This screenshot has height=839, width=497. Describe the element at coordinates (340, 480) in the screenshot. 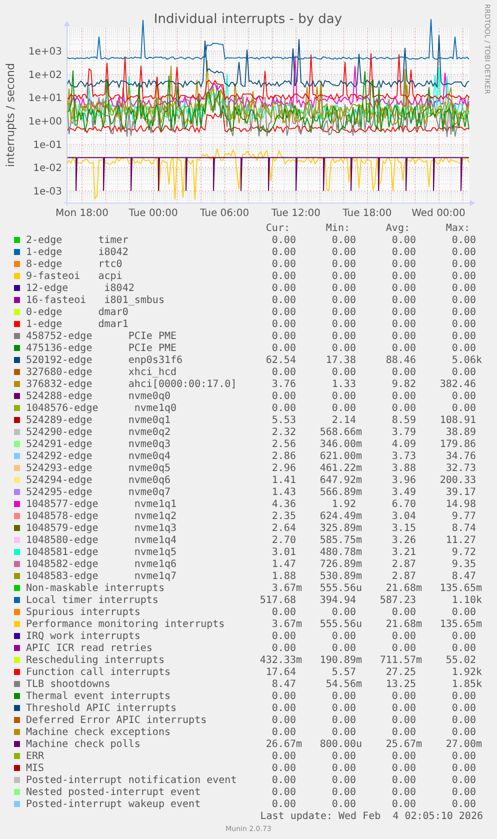

I see `min-value: 647.92m` at that location.